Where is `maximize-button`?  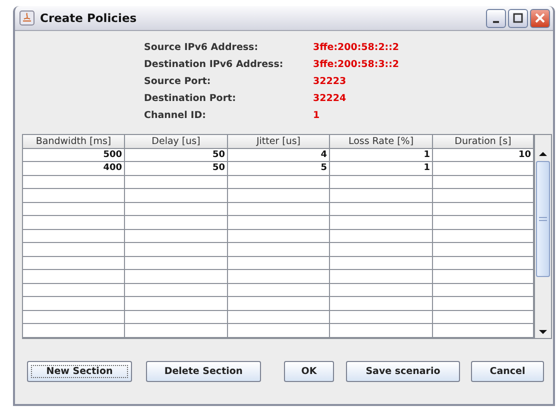 maximize-button is located at coordinates (518, 18).